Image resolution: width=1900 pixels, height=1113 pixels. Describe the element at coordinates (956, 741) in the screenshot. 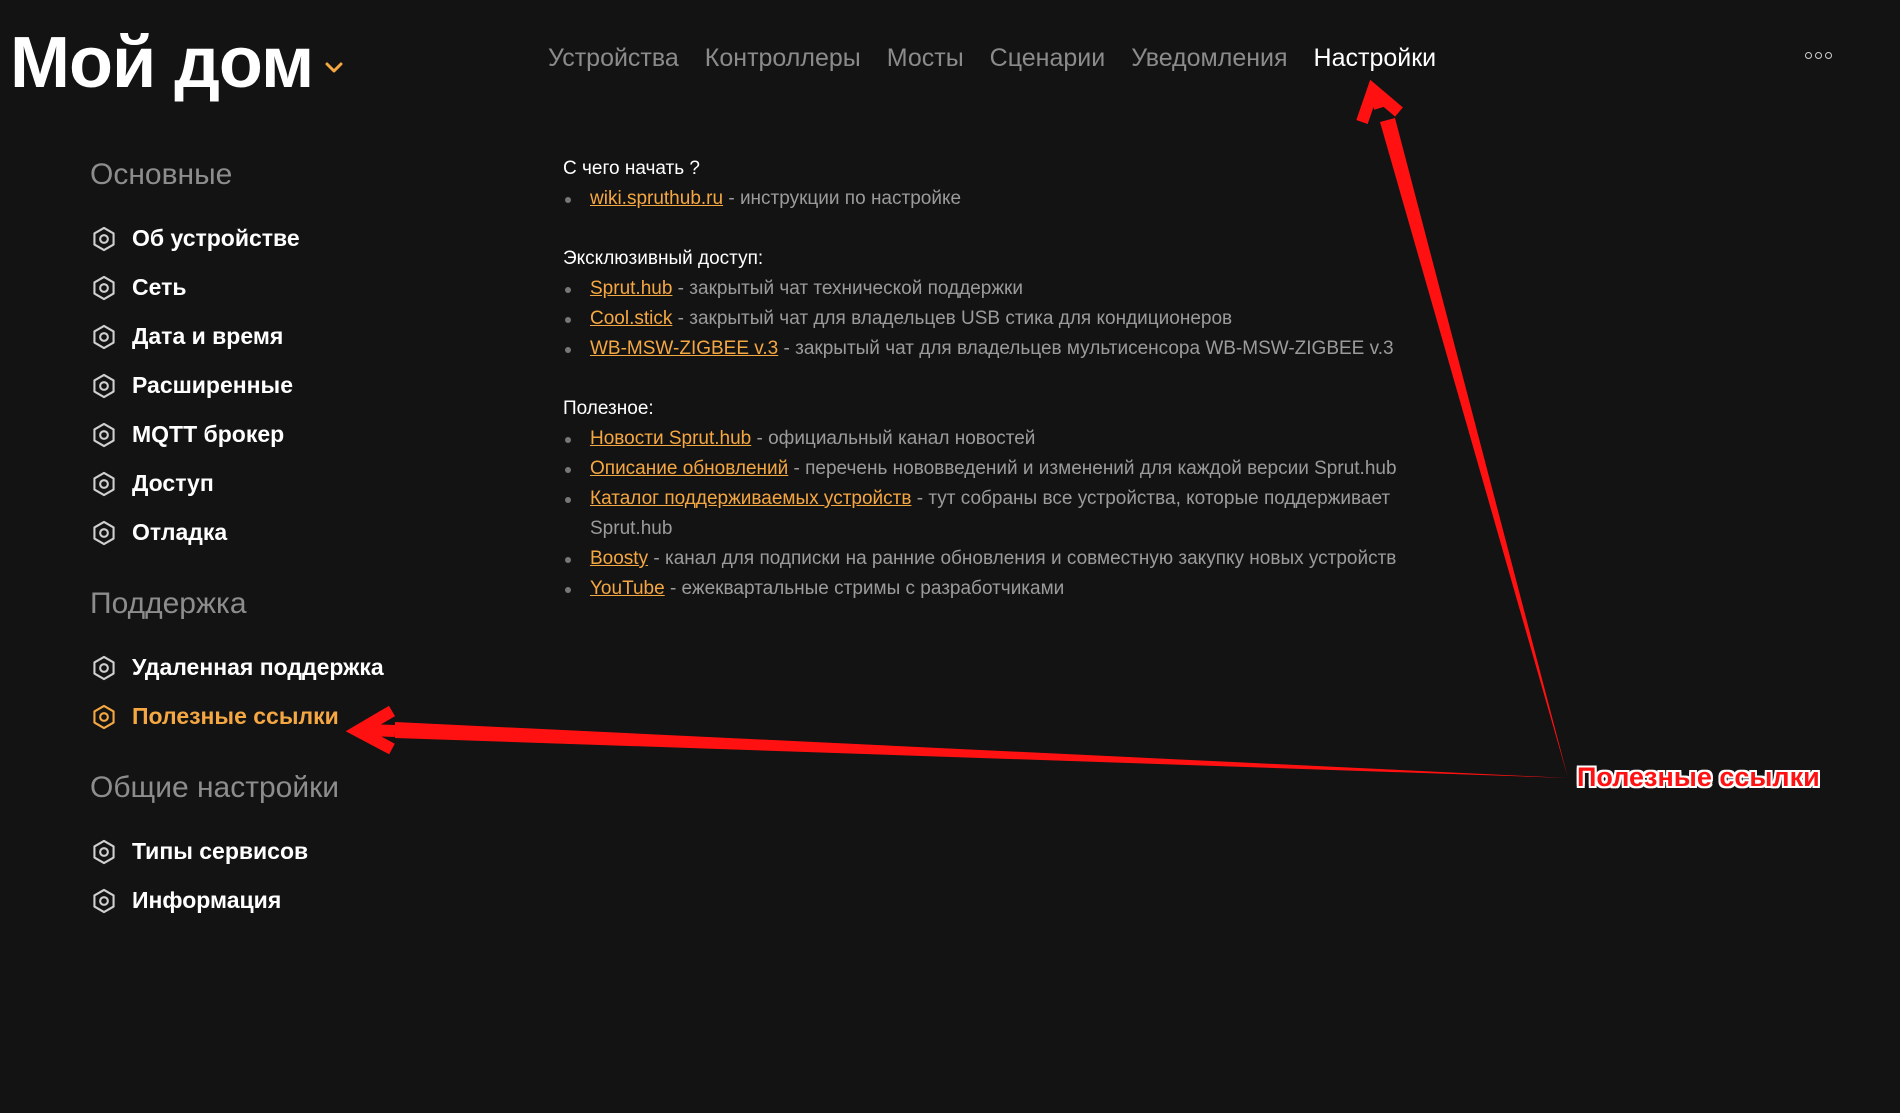

I see `arrow-to-sidebar-item` at that location.